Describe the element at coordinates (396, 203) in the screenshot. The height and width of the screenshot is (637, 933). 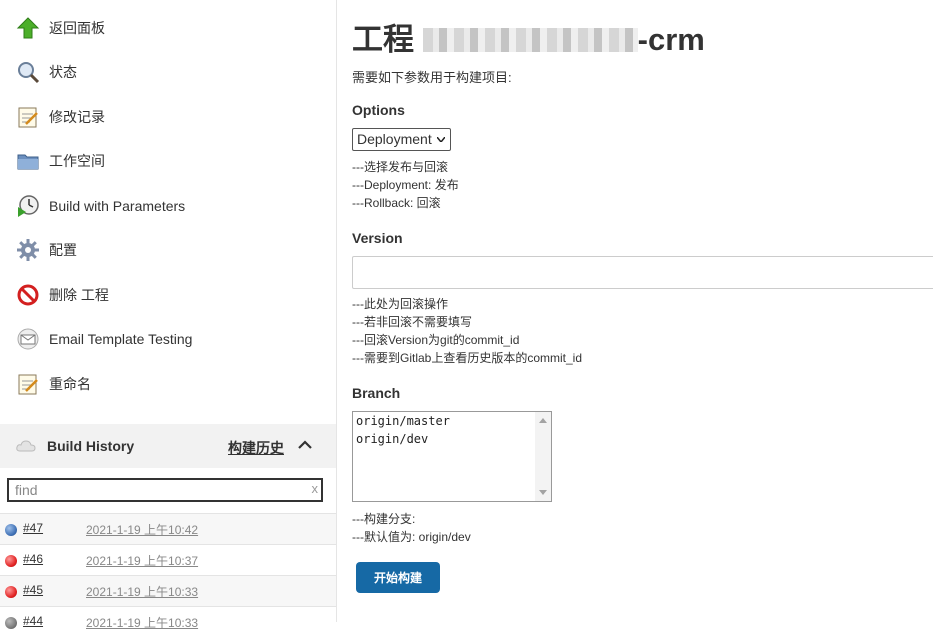
I see `help-line: ---Rollback: 回滚` at that location.